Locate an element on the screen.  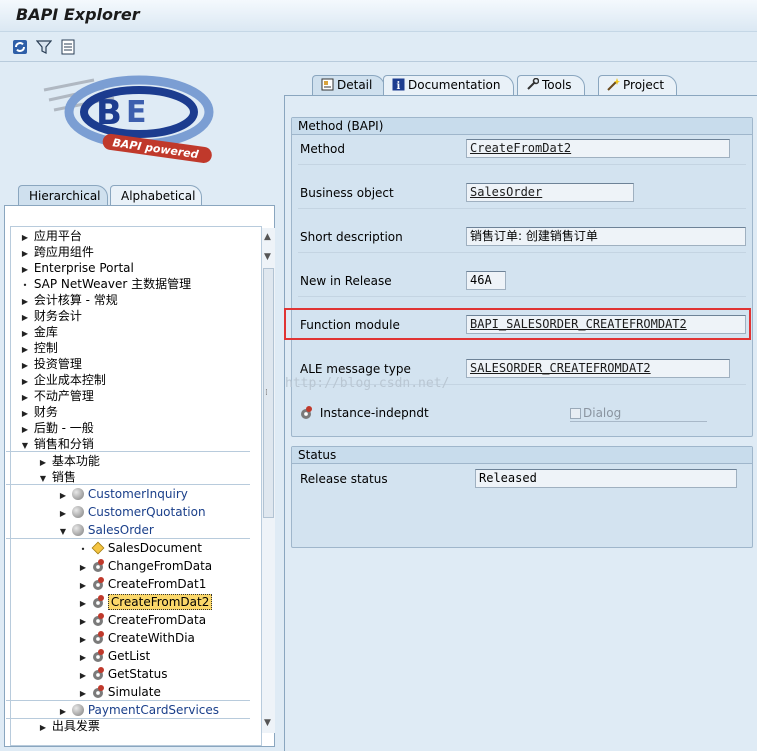
tab-hierarchical: Hierarchical is located at coordinates (63, 195).